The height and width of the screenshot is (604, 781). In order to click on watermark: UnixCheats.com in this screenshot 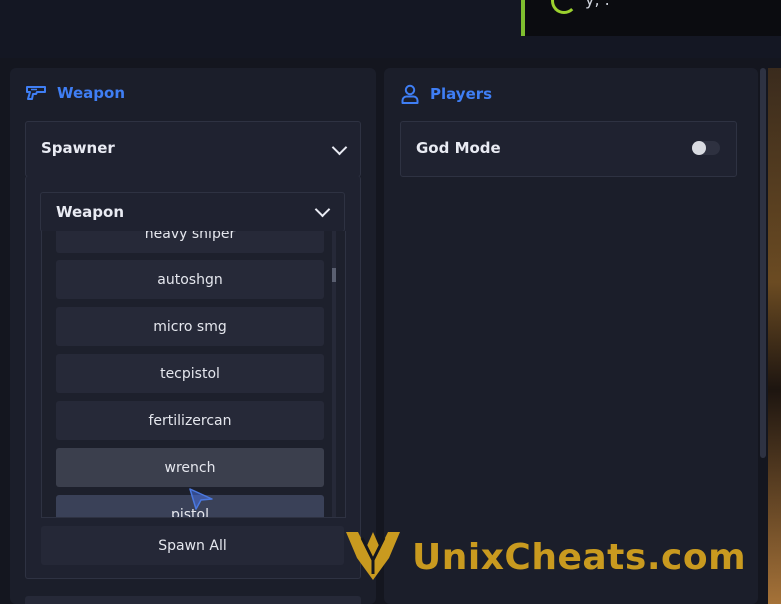, I will do `click(545, 557)`.